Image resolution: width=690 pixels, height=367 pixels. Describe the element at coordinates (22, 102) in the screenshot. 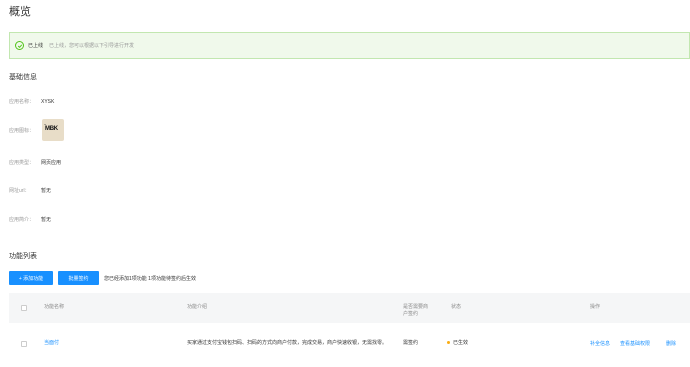

I see `info-label: 应用名称：` at that location.